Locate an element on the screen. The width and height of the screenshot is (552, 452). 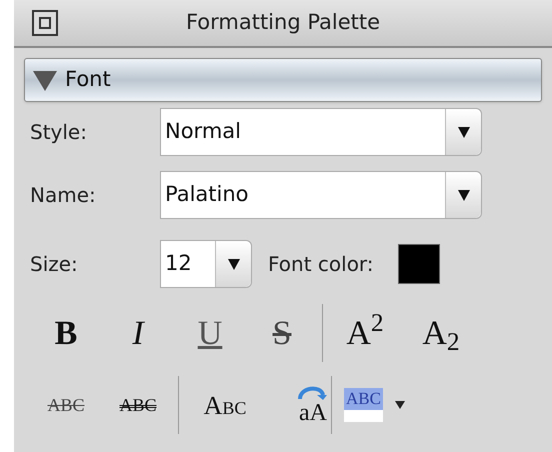
dropdown-field: Normal is located at coordinates (321, 132).